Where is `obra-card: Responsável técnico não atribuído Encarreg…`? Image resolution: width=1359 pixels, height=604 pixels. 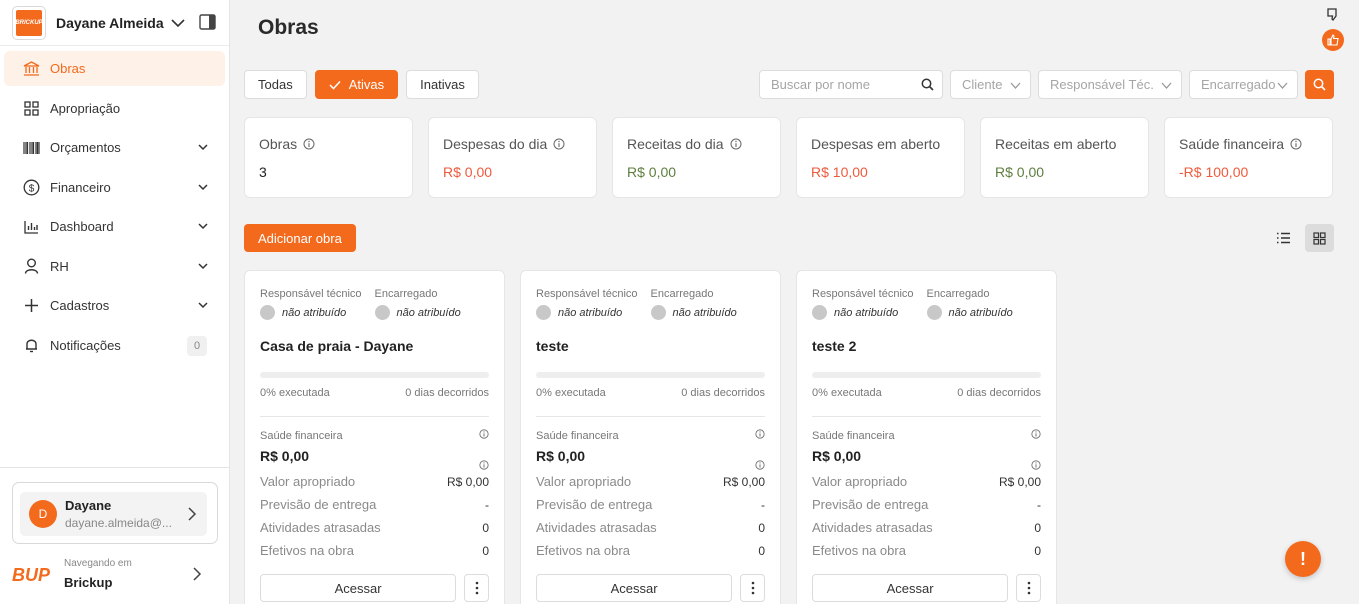 obra-card: Responsável técnico não atribuído Encarreg… is located at coordinates (374, 437).